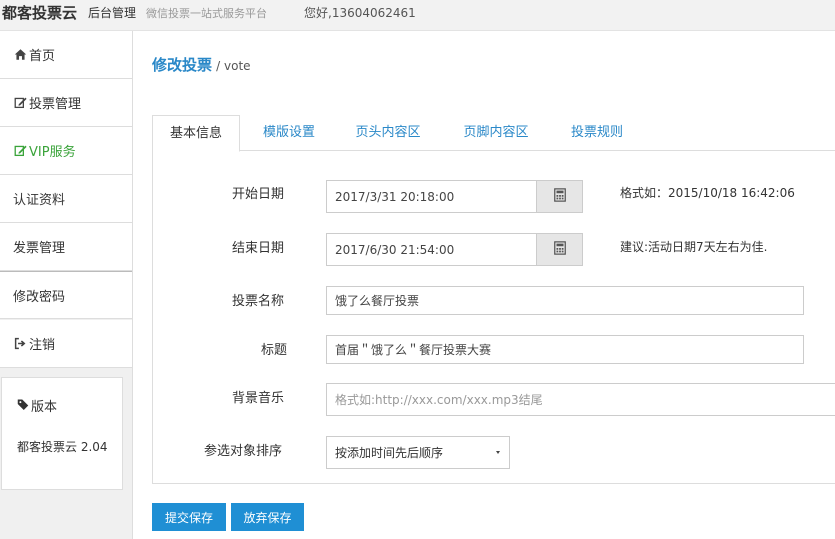 This screenshot has width=835, height=539. What do you see at coordinates (565, 300) in the screenshot?
I see `vote-name-input` at bounding box center [565, 300].